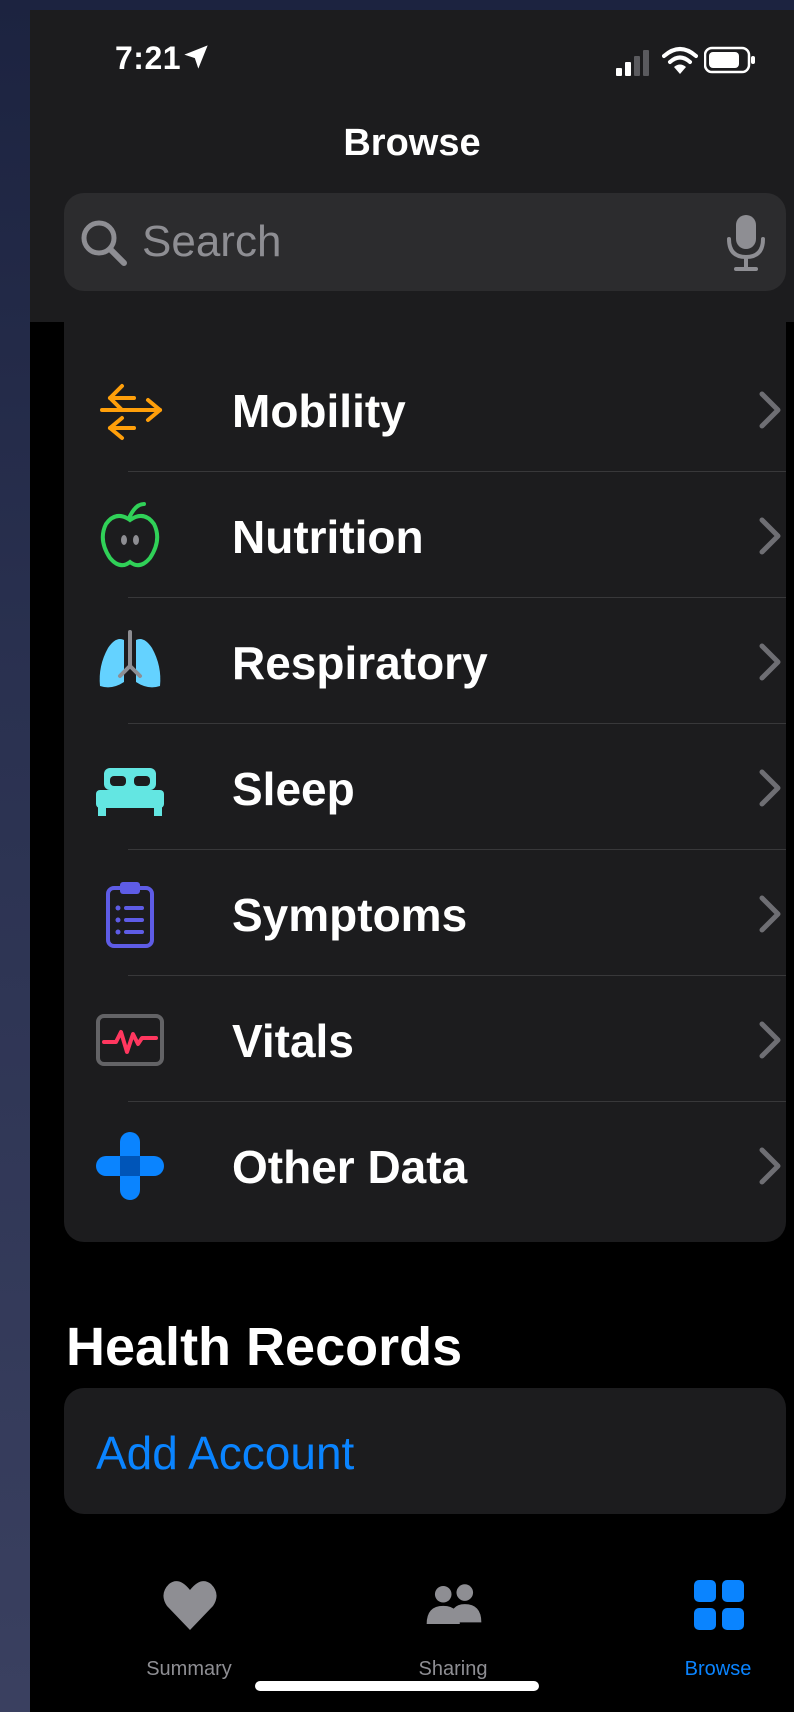  Describe the element at coordinates (397, 1686) in the screenshot. I see `home-indicator` at that location.